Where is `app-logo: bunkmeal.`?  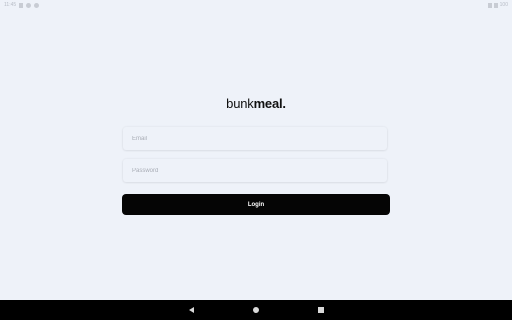 app-logo: bunkmeal. is located at coordinates (256, 103).